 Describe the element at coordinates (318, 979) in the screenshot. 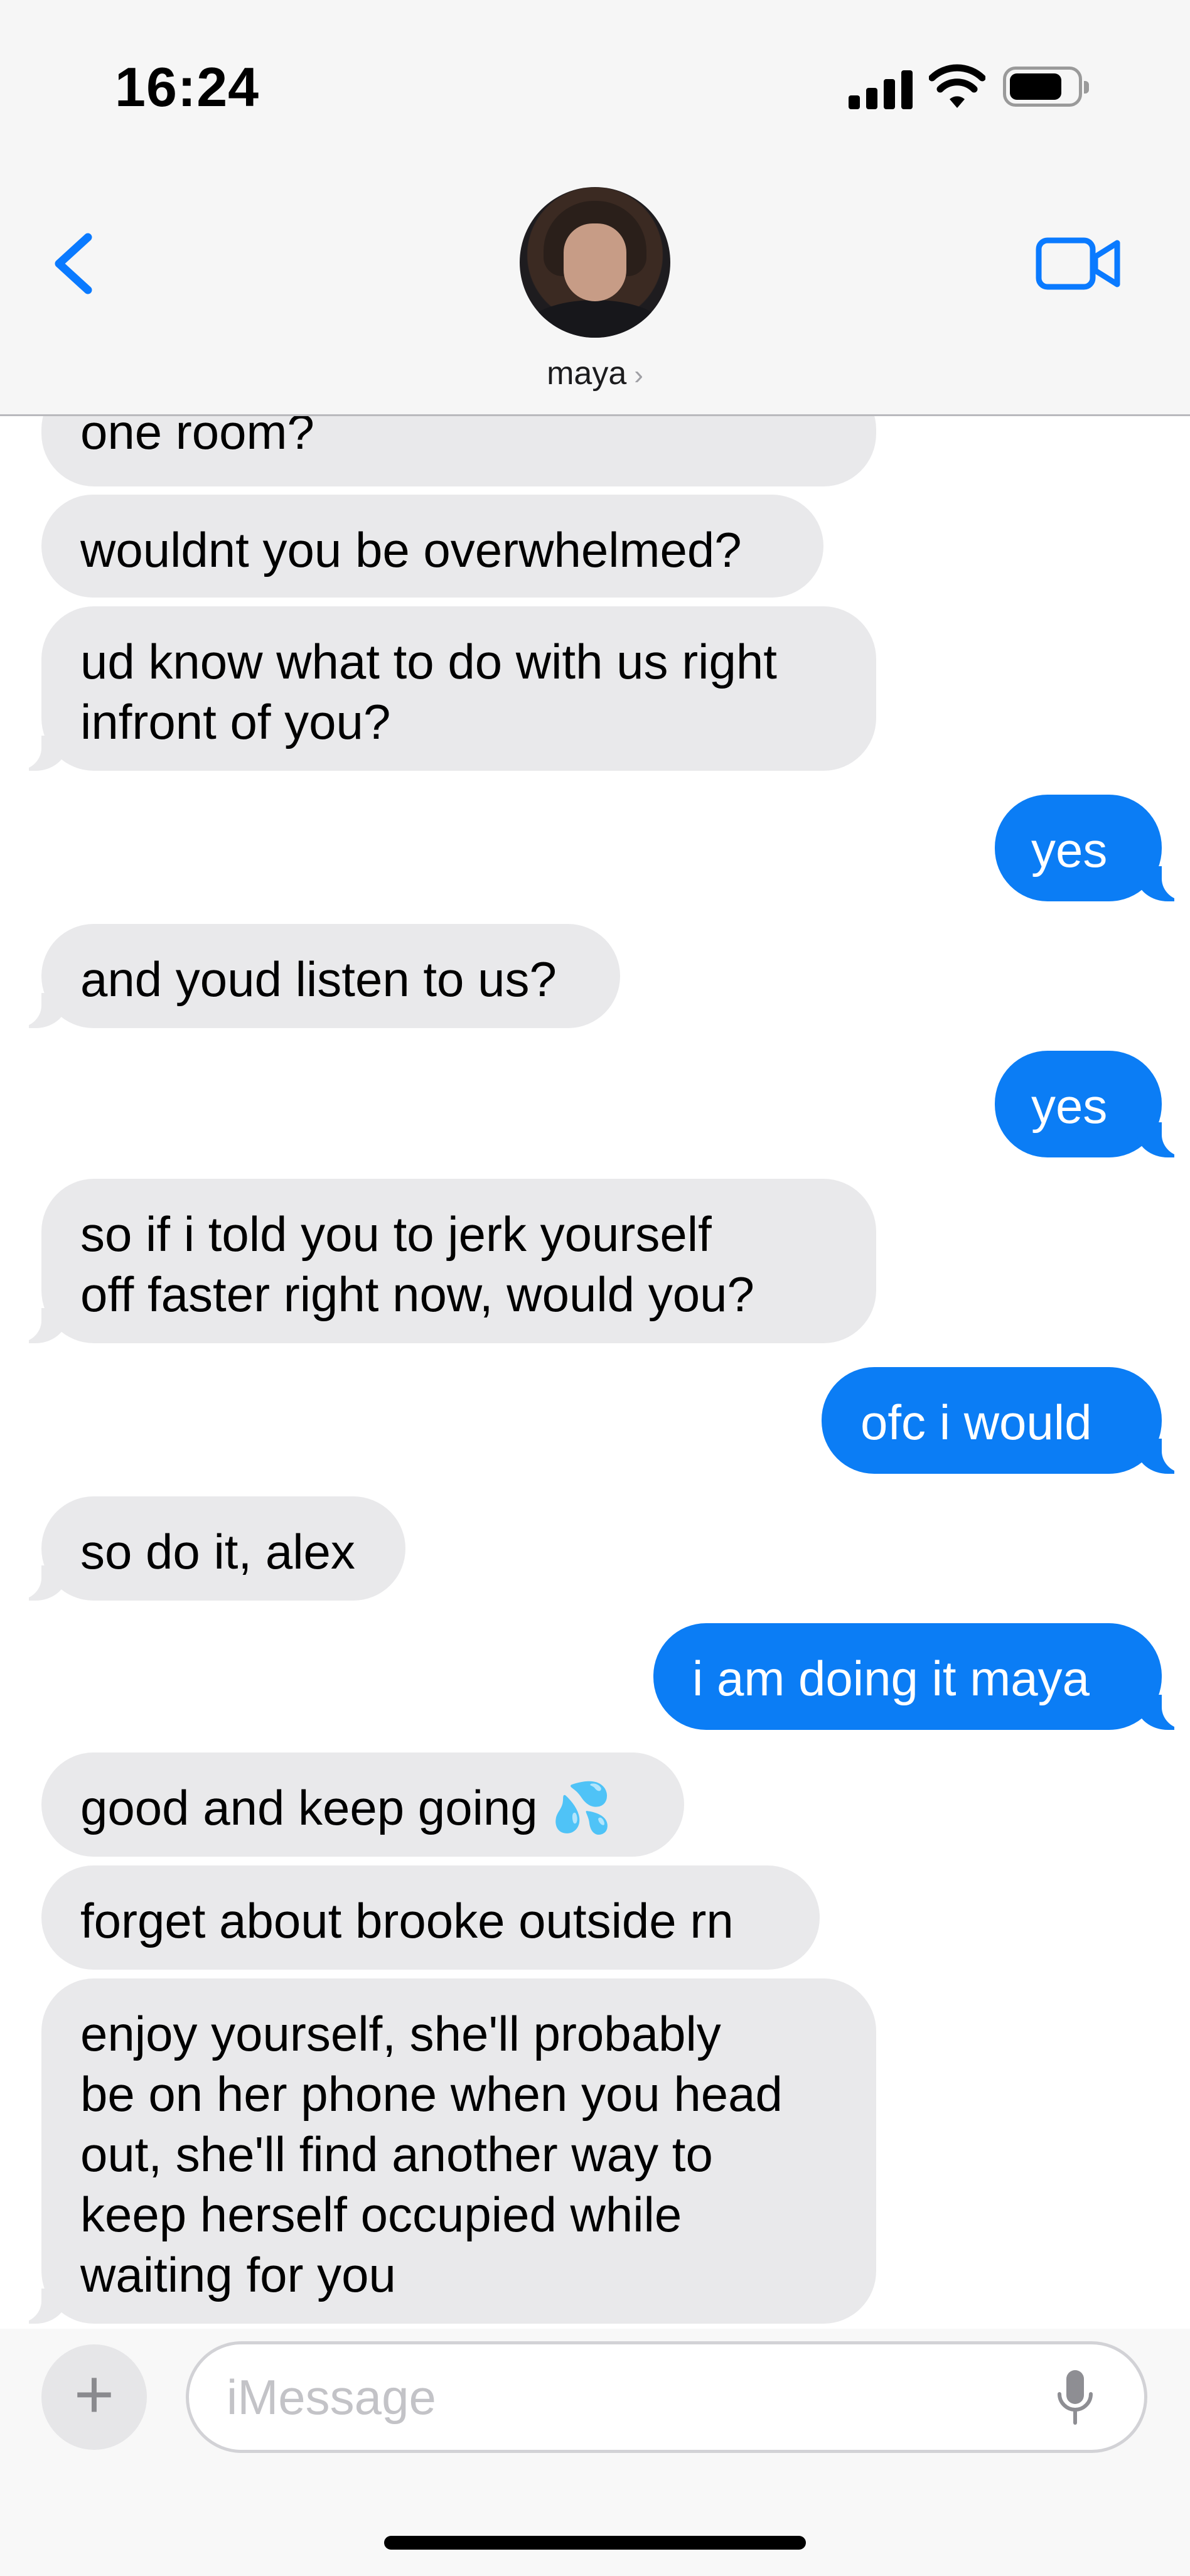

I see `message-text: and youd listen to us?` at that location.